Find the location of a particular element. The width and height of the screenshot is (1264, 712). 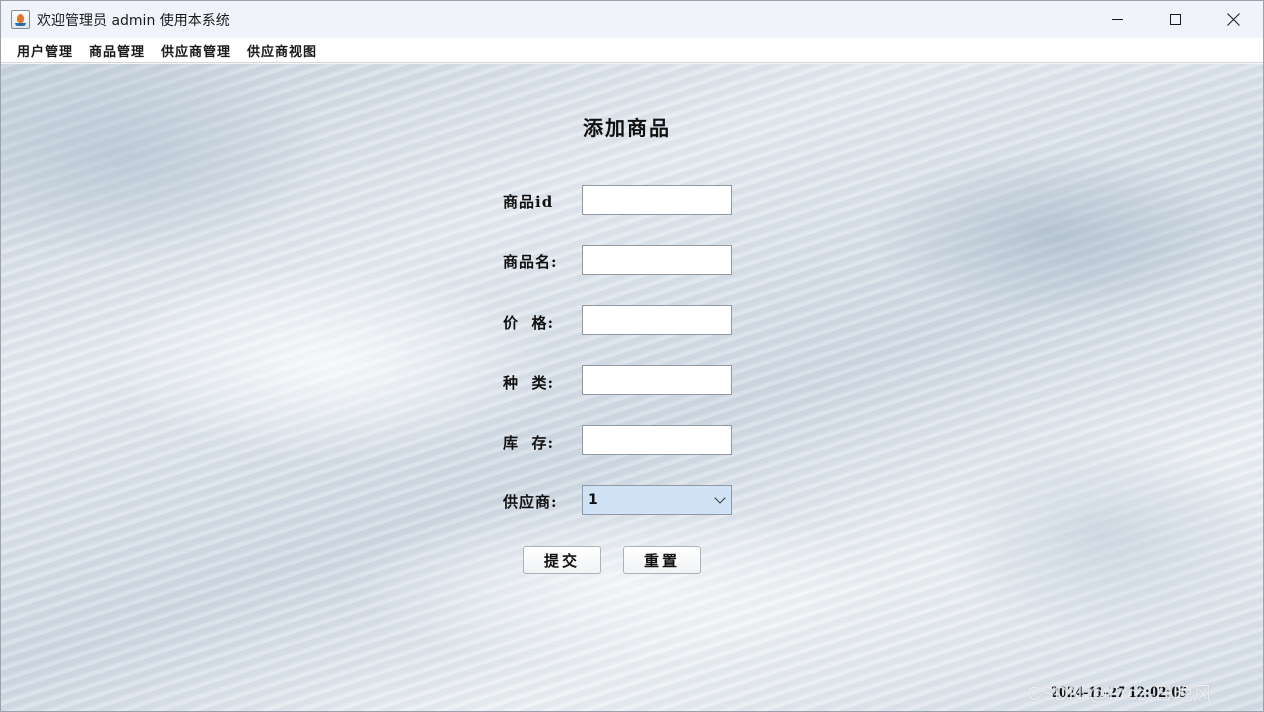

category-input is located at coordinates (657, 380).